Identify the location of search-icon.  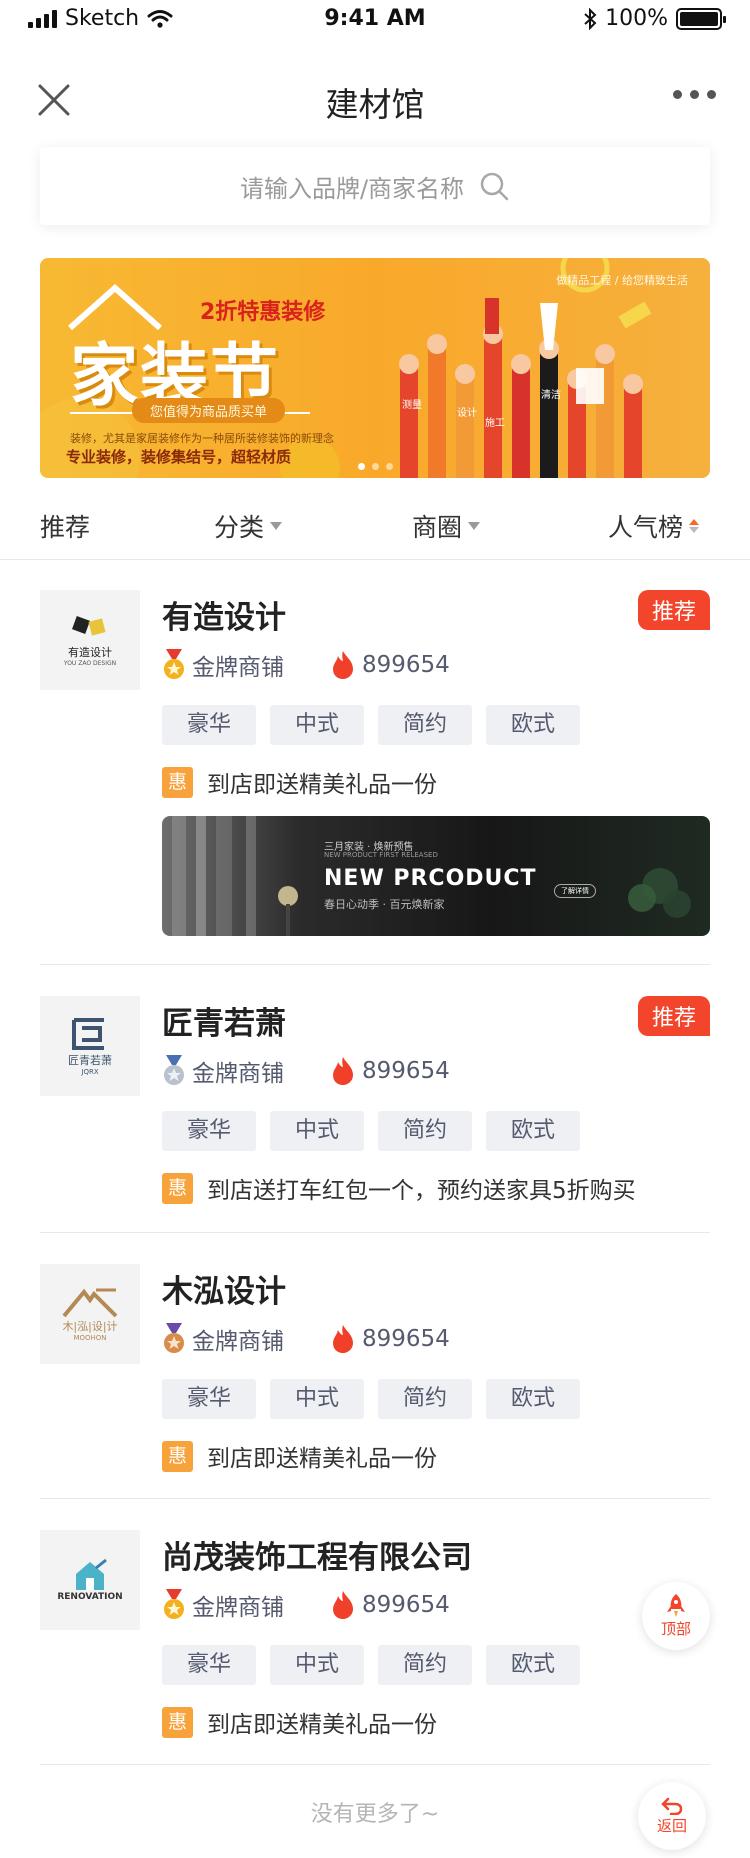
(494, 186).